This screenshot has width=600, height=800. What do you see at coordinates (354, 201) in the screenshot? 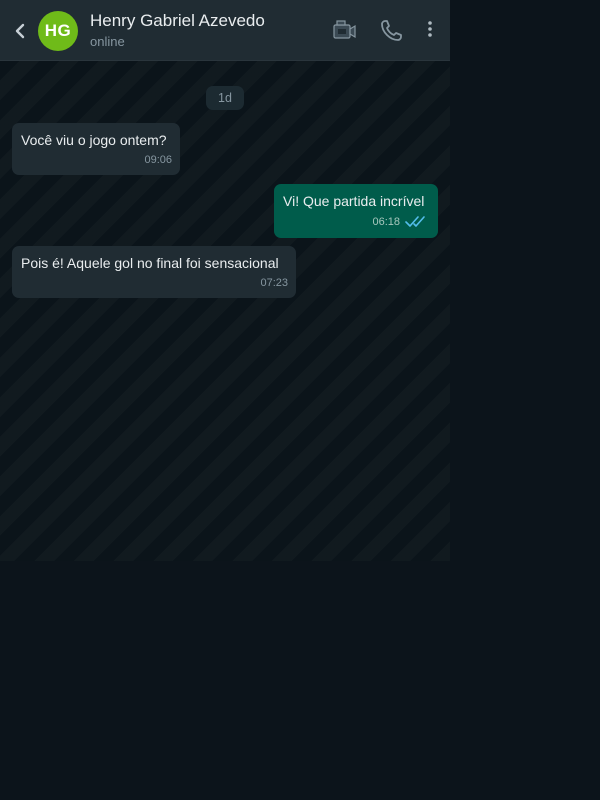
I see `message-text: Vi! Que partida incrível` at bounding box center [354, 201].